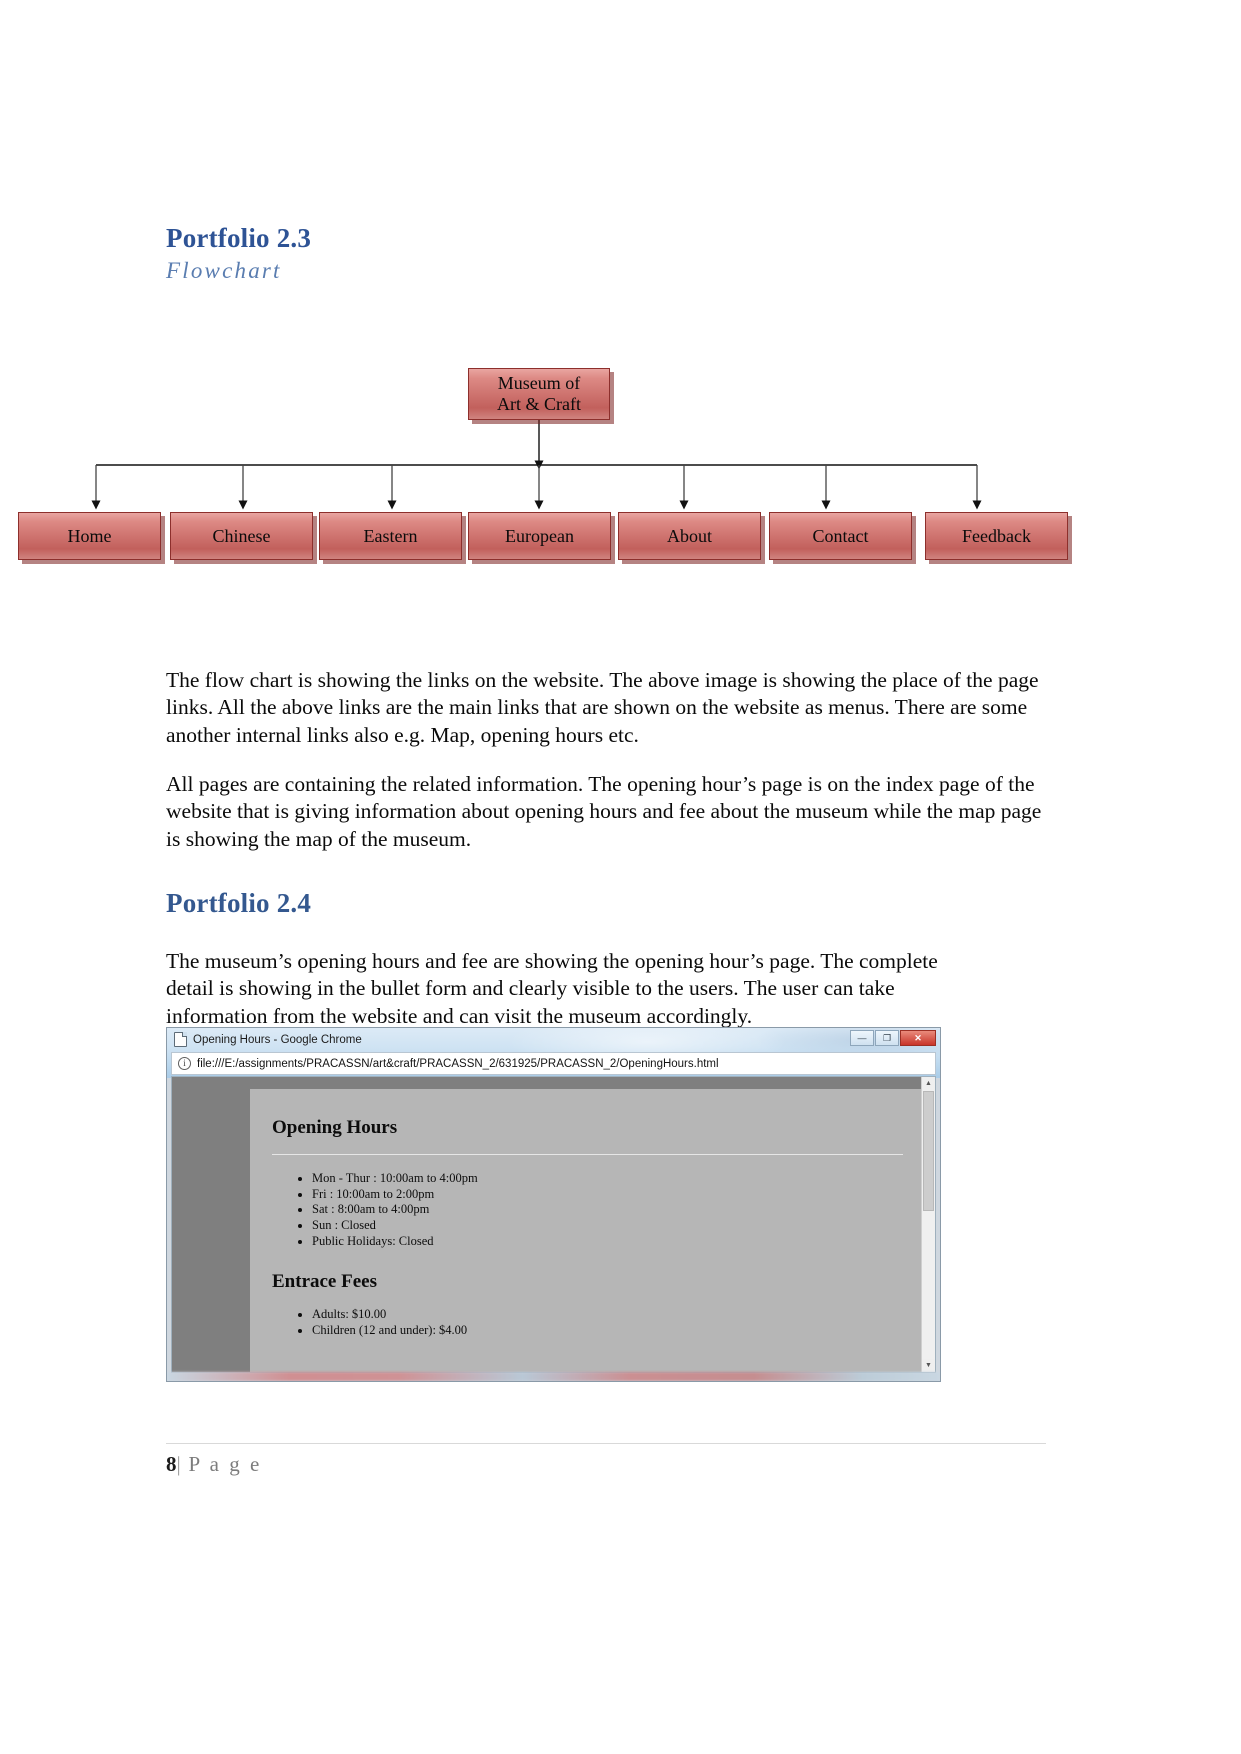 This screenshot has width=1241, height=1754. What do you see at coordinates (539, 383) in the screenshot?
I see `flowchart-root-line1: Museum of` at bounding box center [539, 383].